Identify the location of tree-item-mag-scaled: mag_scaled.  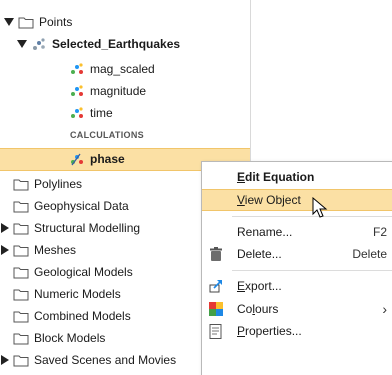
(112, 69).